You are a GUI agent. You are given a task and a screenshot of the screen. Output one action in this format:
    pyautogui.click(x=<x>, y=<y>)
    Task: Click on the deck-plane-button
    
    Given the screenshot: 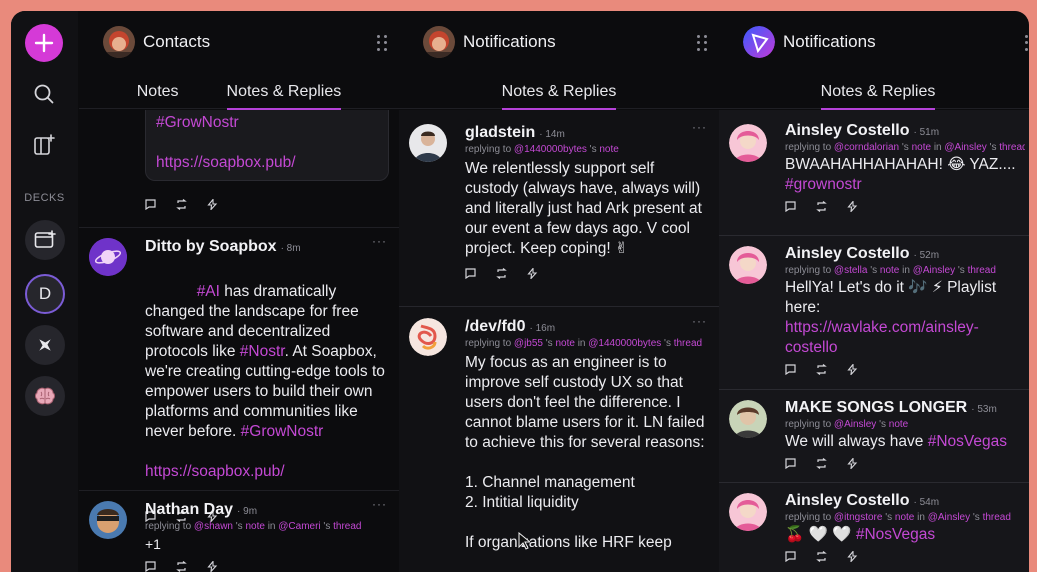 What is the action you would take?
    pyautogui.click(x=45, y=345)
    